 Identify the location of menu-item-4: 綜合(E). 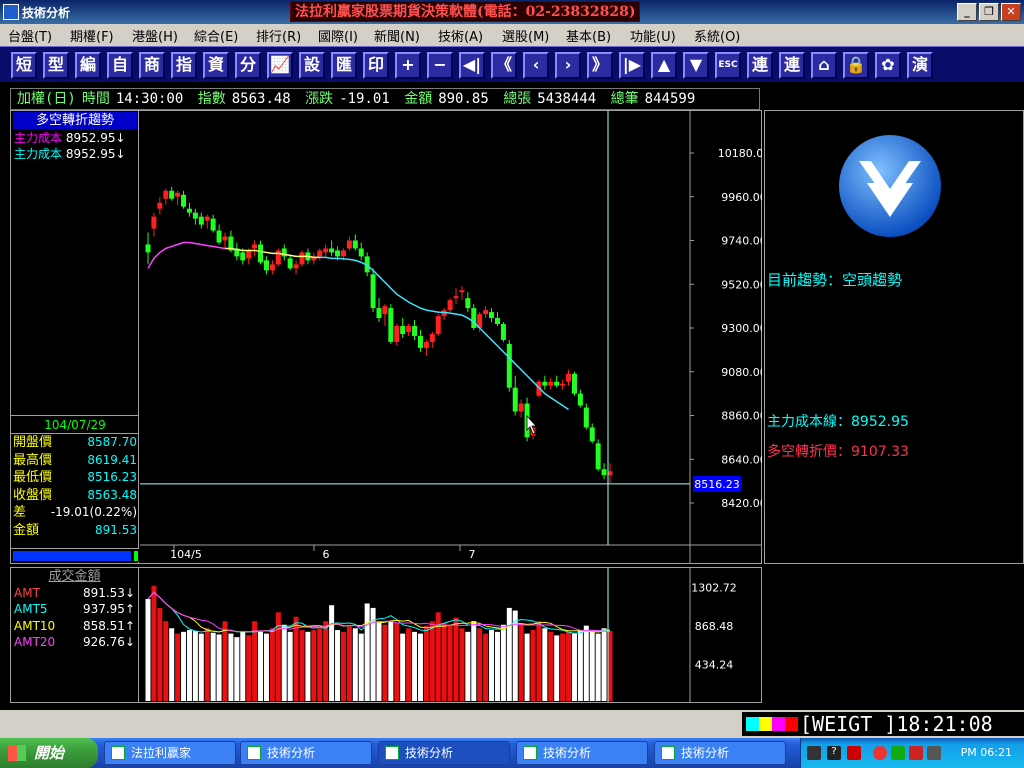
(216, 35).